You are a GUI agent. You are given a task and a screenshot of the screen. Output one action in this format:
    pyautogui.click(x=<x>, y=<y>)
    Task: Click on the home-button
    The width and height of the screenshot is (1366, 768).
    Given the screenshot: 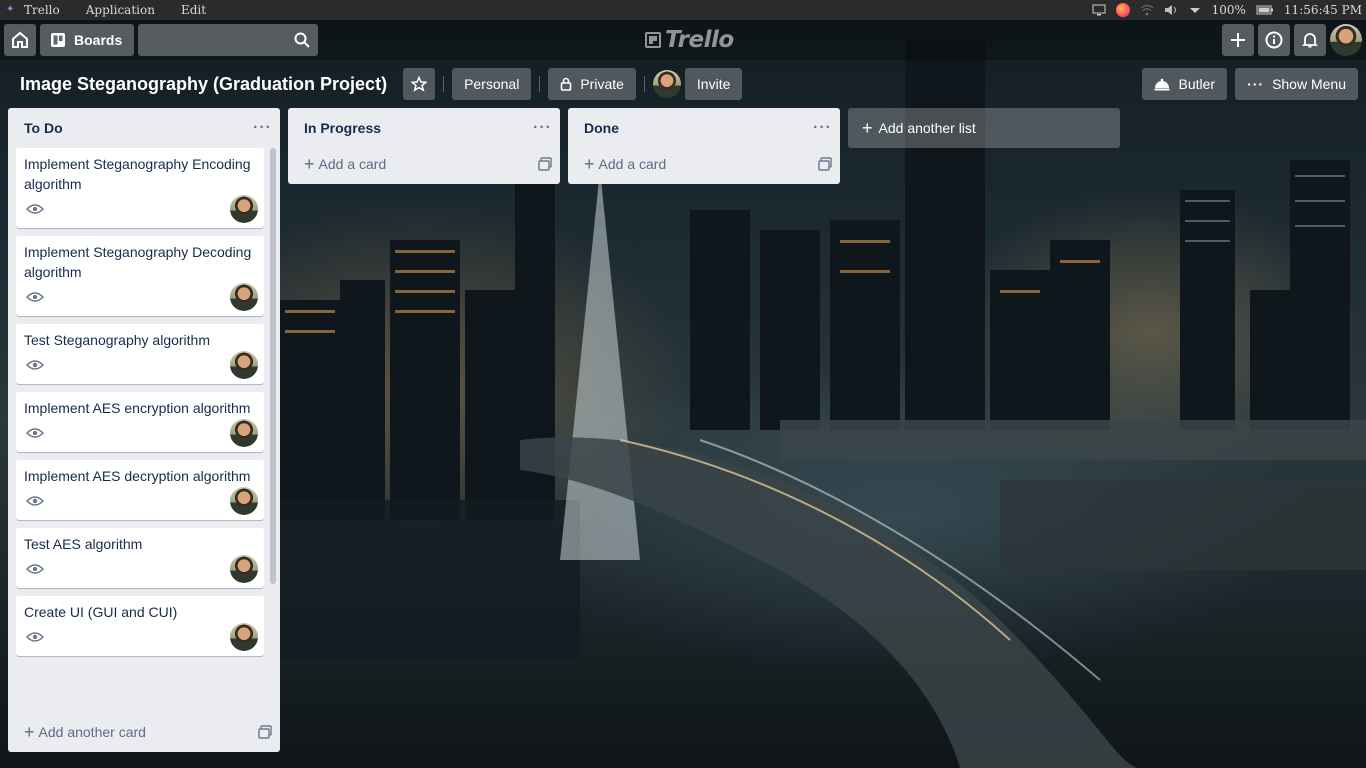 What is the action you would take?
    pyautogui.click(x=20, y=40)
    